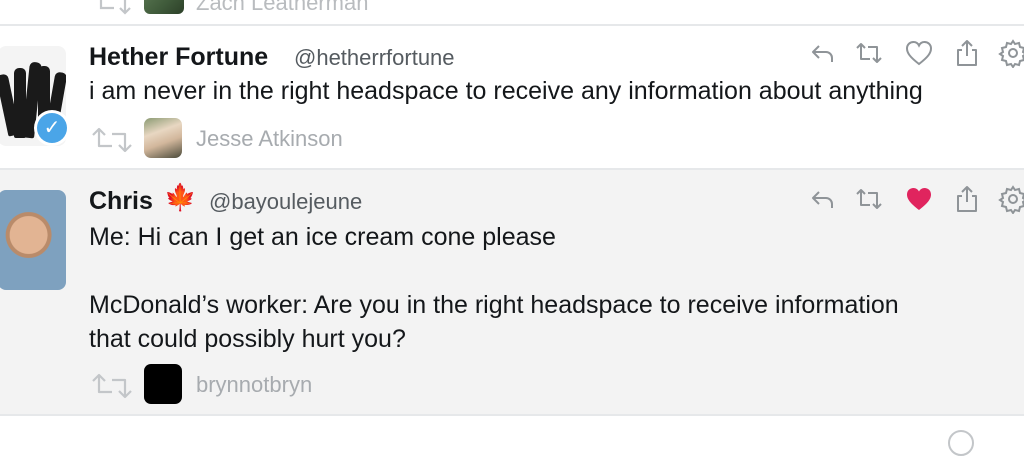 The image size is (1024, 456). Describe the element at coordinates (180, 198) in the screenshot. I see `maple-leaf-icon: 🍁` at that location.